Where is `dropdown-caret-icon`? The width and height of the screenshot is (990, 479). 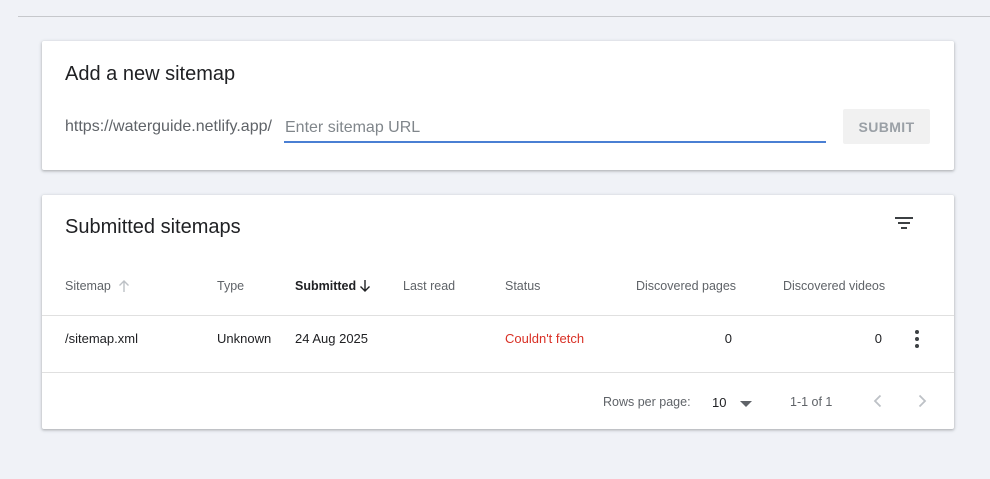 dropdown-caret-icon is located at coordinates (746, 404).